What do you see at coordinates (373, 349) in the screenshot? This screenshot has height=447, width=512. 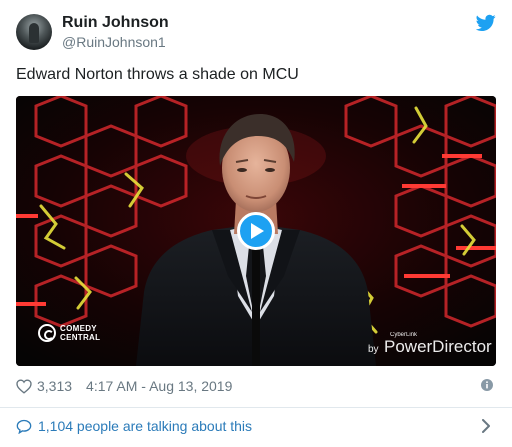 I see `watermark-by: by` at bounding box center [373, 349].